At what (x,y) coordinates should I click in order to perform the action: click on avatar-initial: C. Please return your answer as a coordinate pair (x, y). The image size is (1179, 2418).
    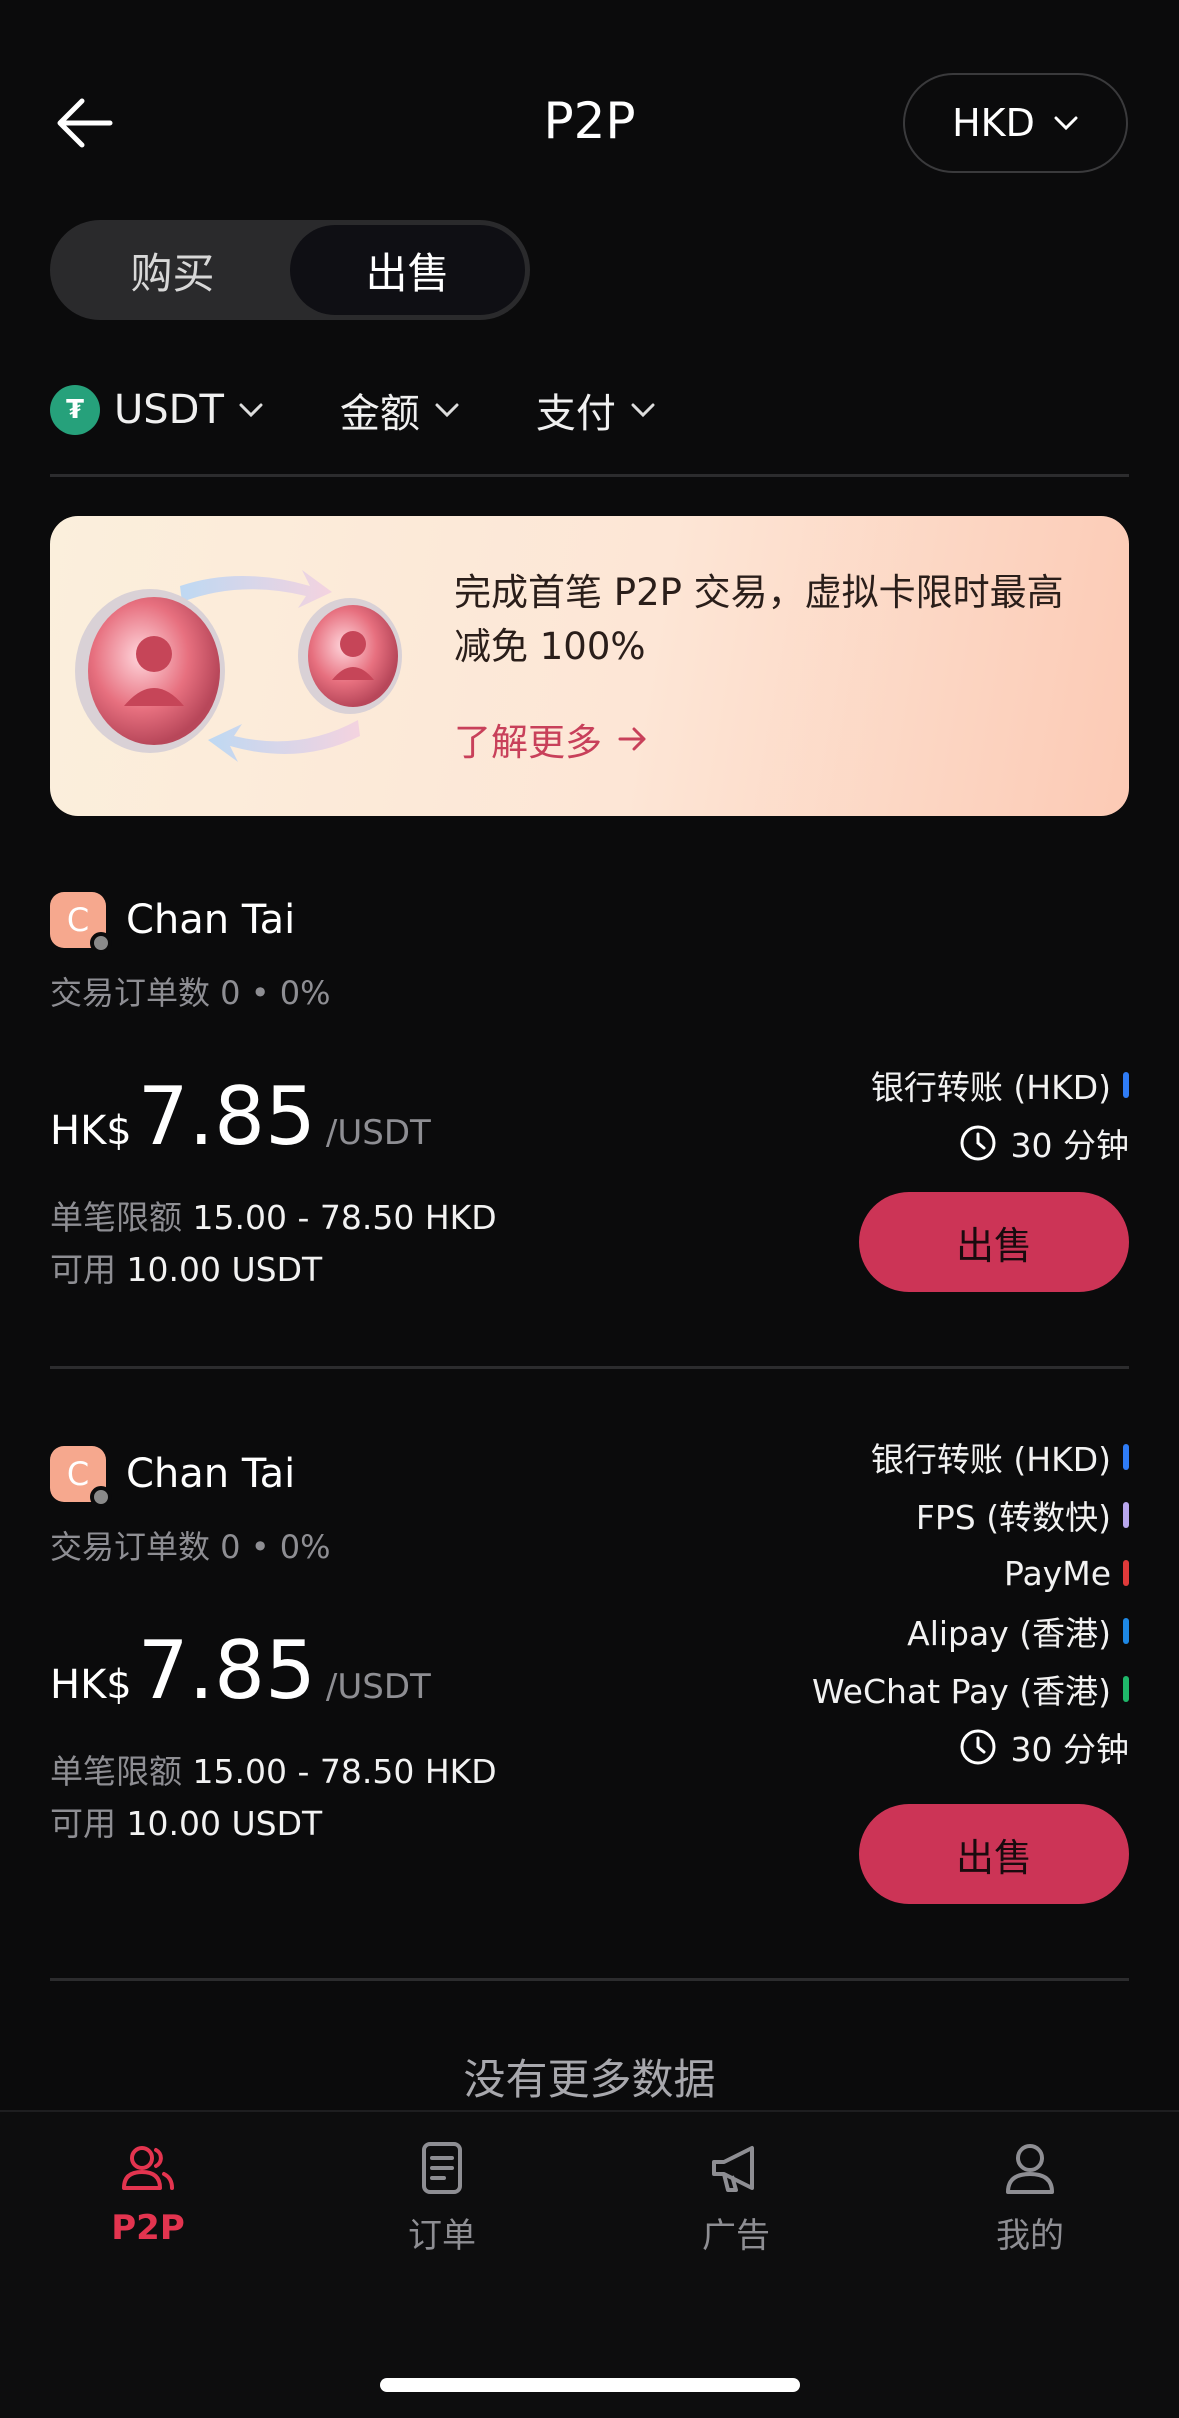
    Looking at the image, I should click on (78, 920).